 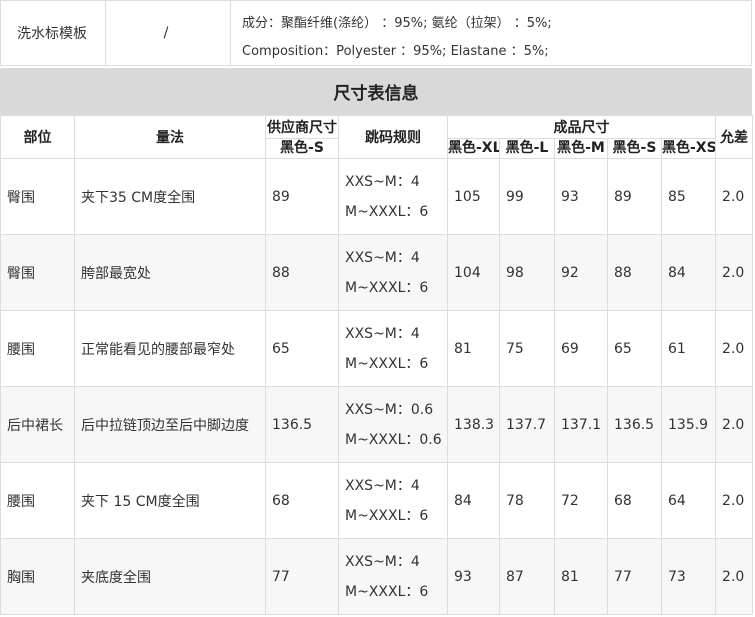 What do you see at coordinates (302, 196) in the screenshot?
I see `cell-supplier: 89` at bounding box center [302, 196].